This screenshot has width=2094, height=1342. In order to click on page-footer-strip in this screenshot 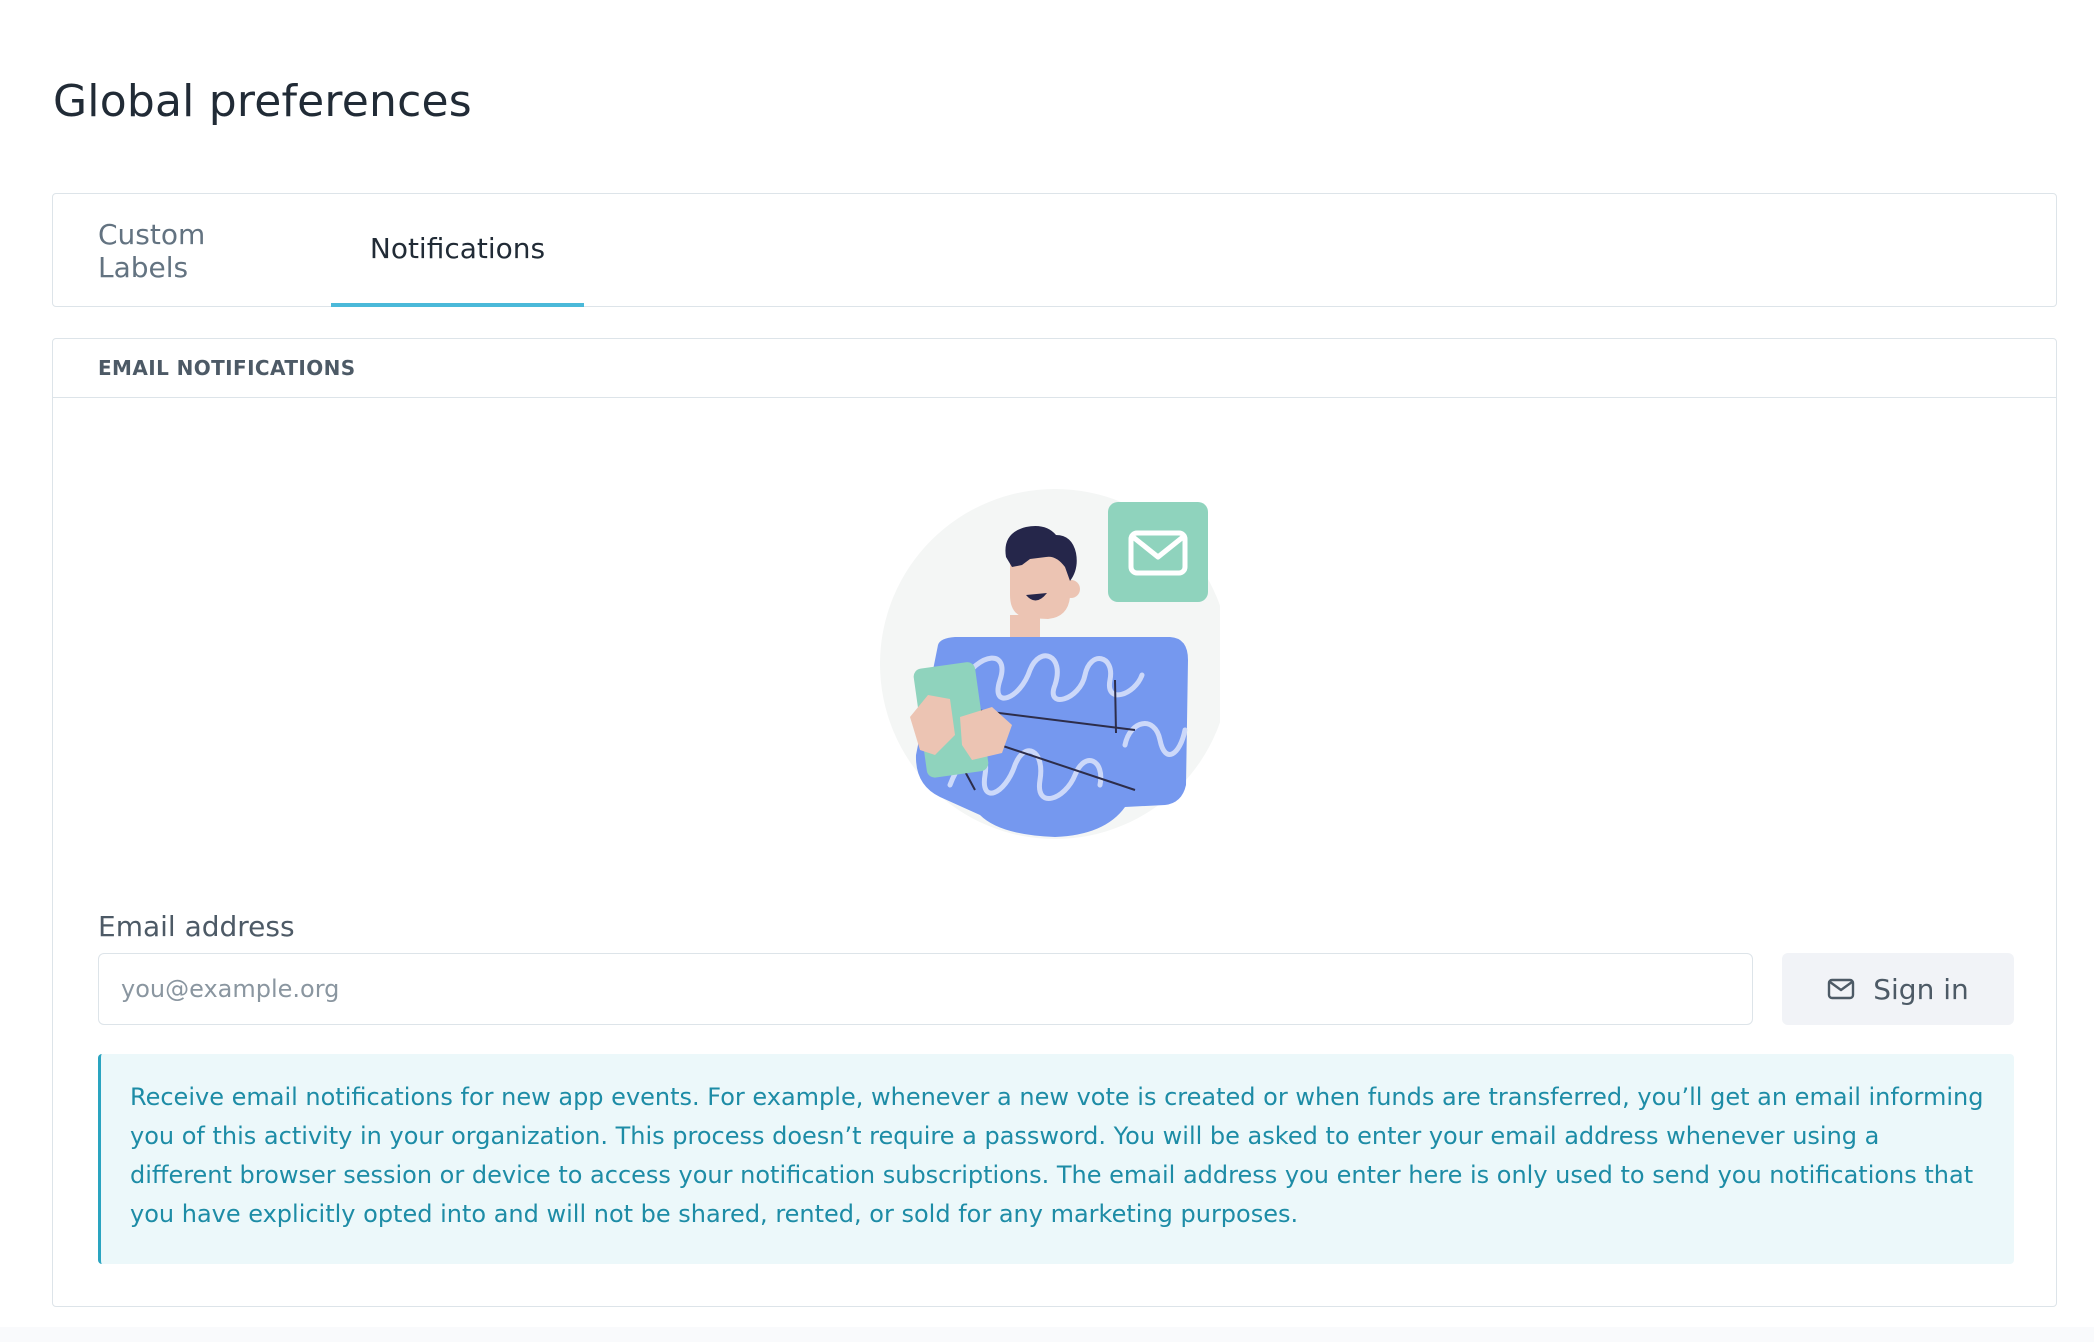, I will do `click(1047, 1334)`.